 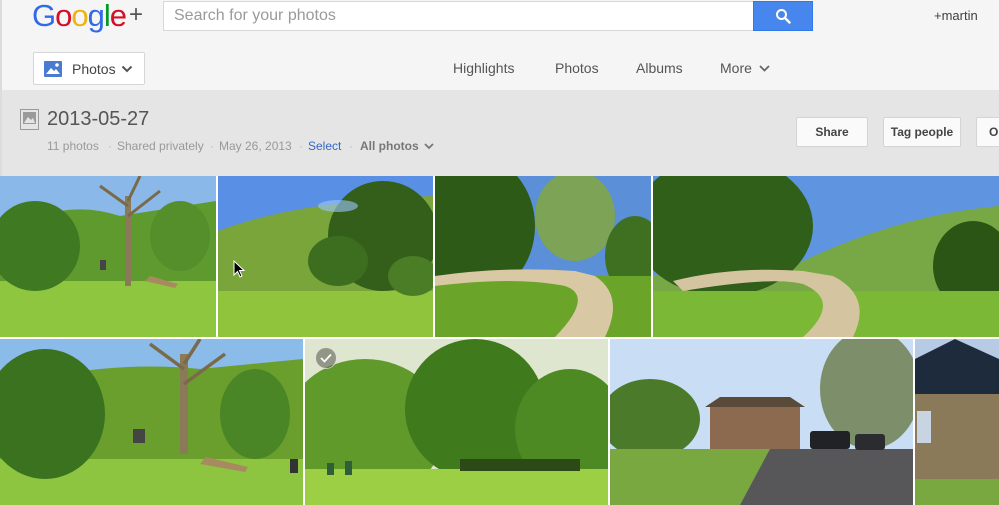 I want to click on search-input, so click(x=458, y=16).